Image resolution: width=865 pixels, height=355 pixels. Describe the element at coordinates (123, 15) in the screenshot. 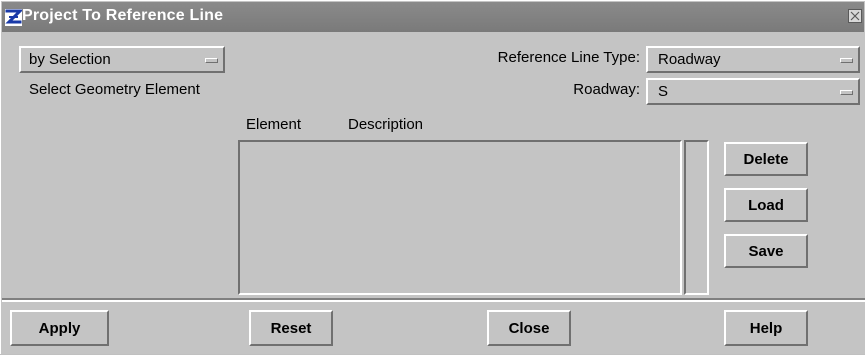

I see `window-title: Project To Reference Line` at that location.